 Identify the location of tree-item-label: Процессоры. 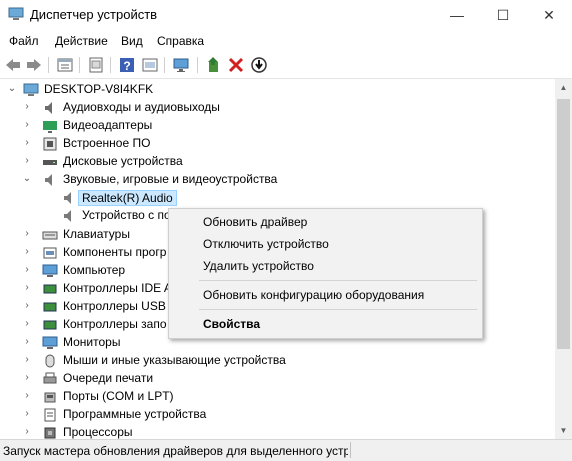
(98, 432).